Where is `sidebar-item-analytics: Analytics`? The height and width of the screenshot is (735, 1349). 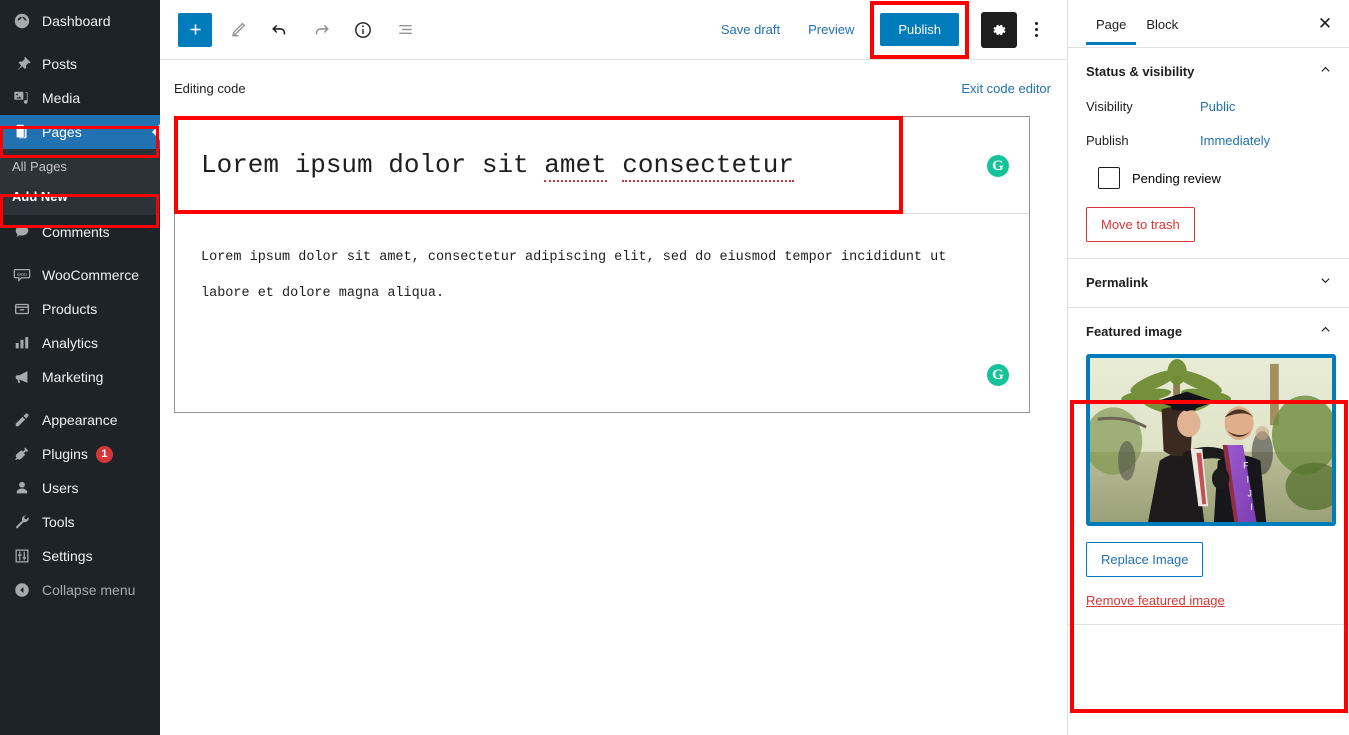 sidebar-item-analytics: Analytics is located at coordinates (80, 343).